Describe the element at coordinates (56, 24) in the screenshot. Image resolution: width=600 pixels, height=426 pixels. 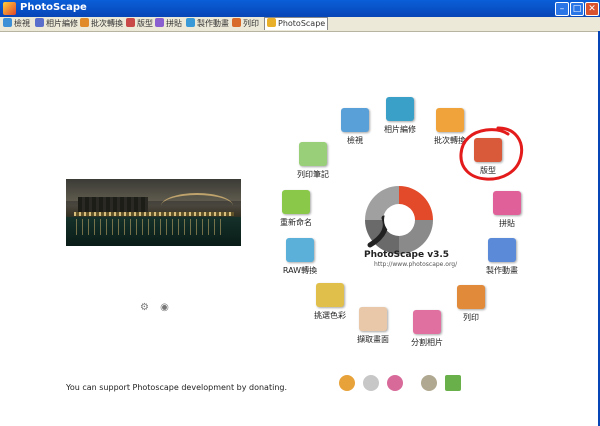
I see `tab-editor: 相片編修` at that location.